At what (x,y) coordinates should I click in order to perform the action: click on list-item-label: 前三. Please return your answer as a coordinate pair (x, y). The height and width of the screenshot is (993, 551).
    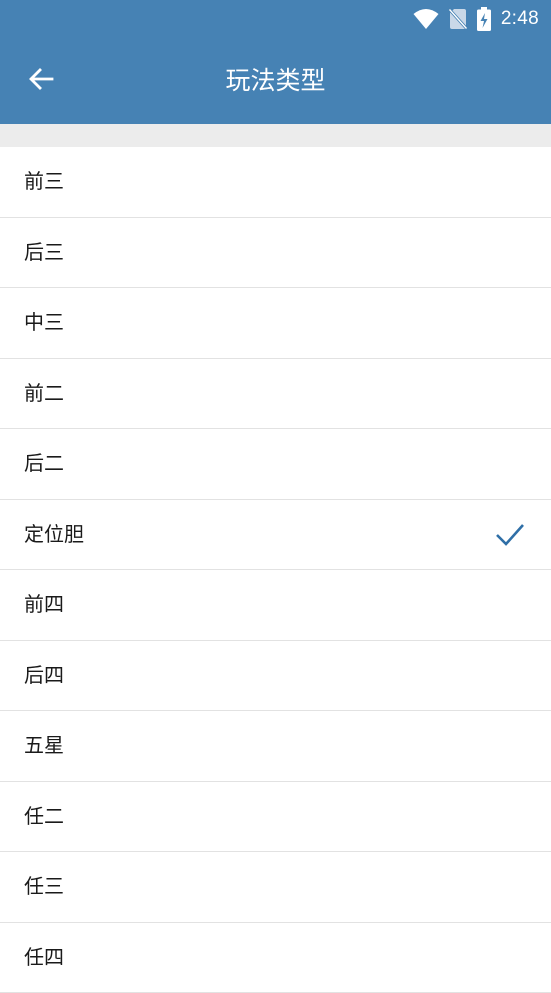
    Looking at the image, I should click on (44, 182).